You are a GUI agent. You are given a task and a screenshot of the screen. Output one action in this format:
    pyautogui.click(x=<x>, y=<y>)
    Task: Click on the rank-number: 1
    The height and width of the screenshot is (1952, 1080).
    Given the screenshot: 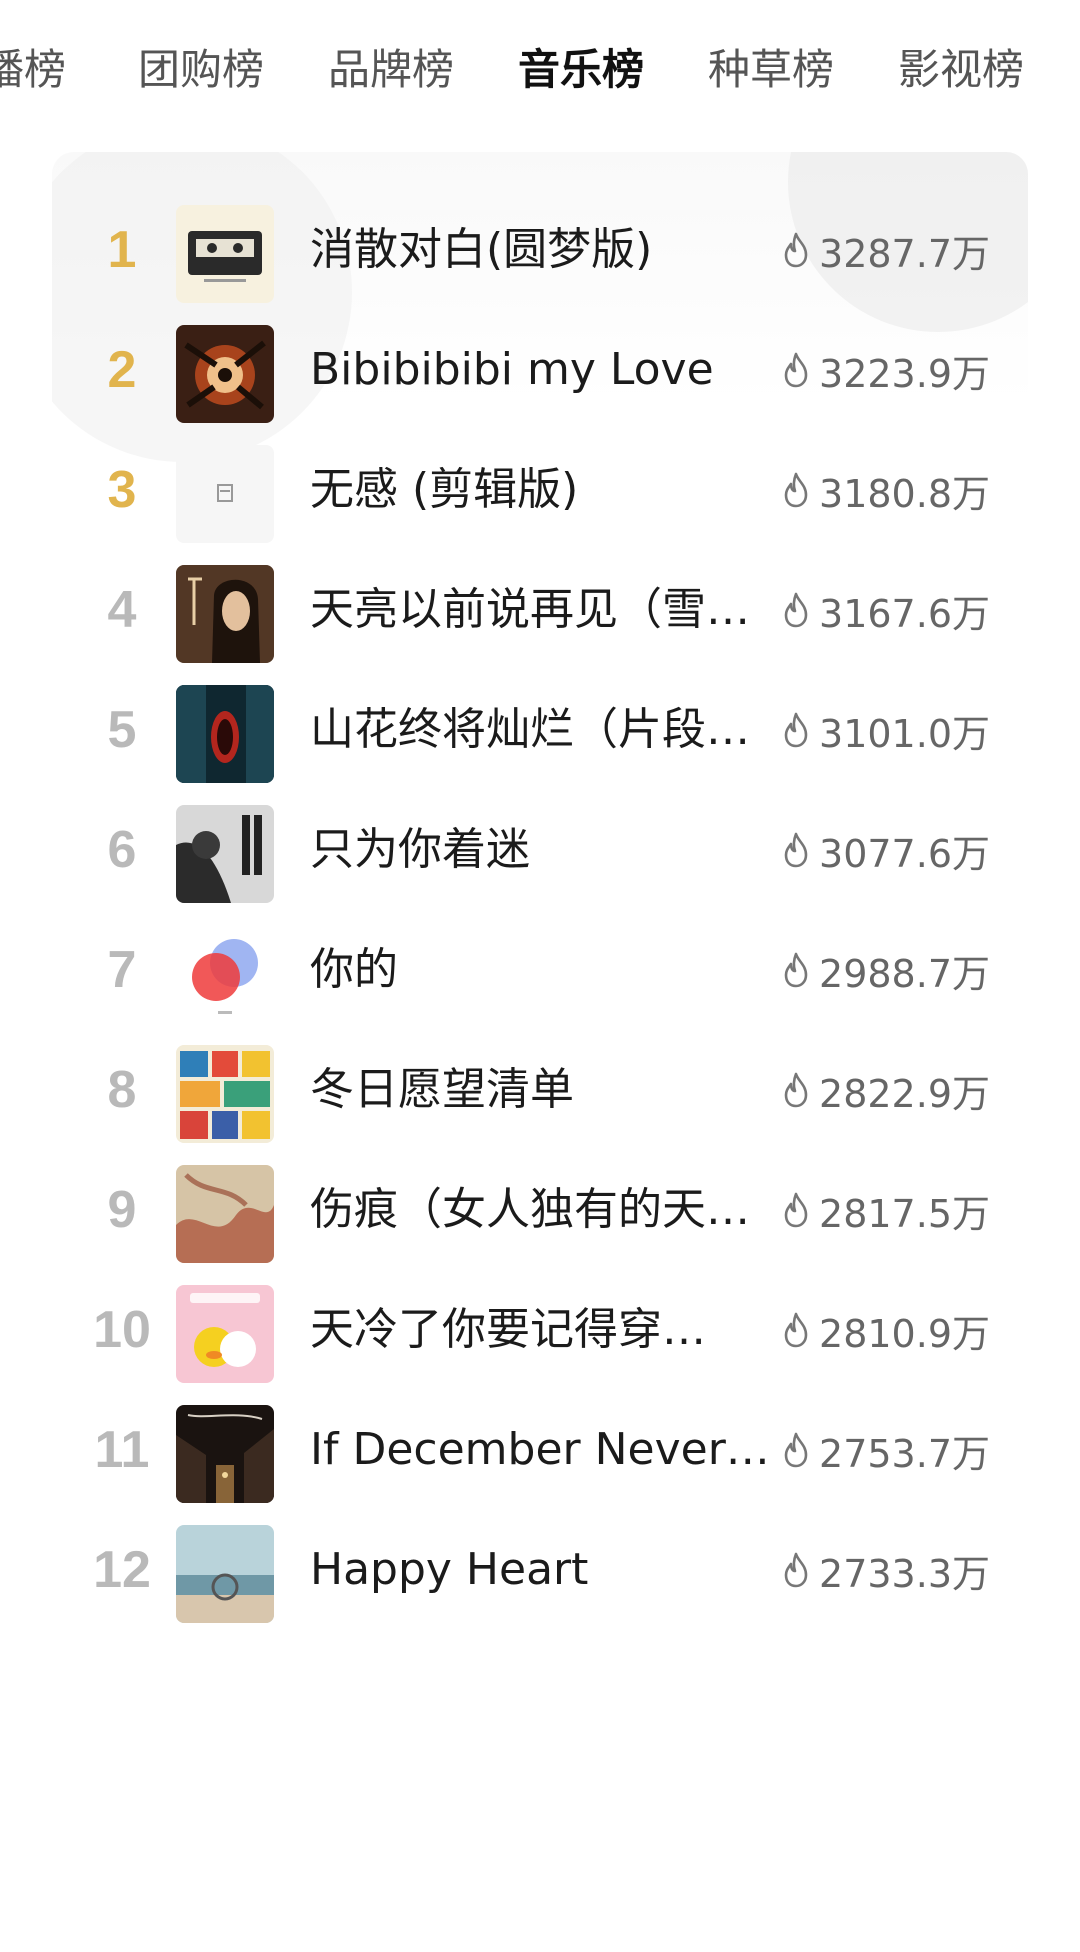 What is the action you would take?
    pyautogui.click(x=122, y=250)
    